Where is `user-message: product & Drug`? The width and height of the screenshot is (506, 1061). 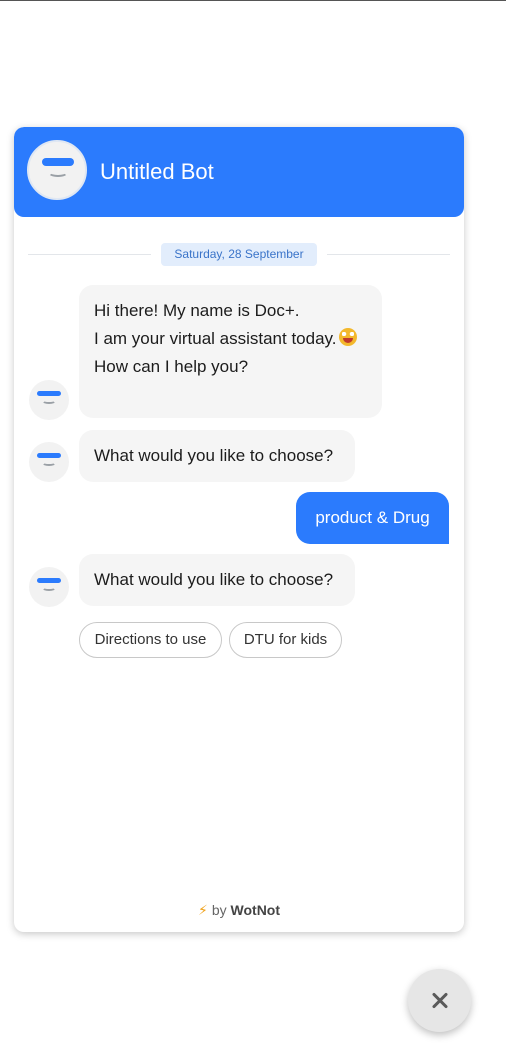
user-message: product & Drug is located at coordinates (372, 518).